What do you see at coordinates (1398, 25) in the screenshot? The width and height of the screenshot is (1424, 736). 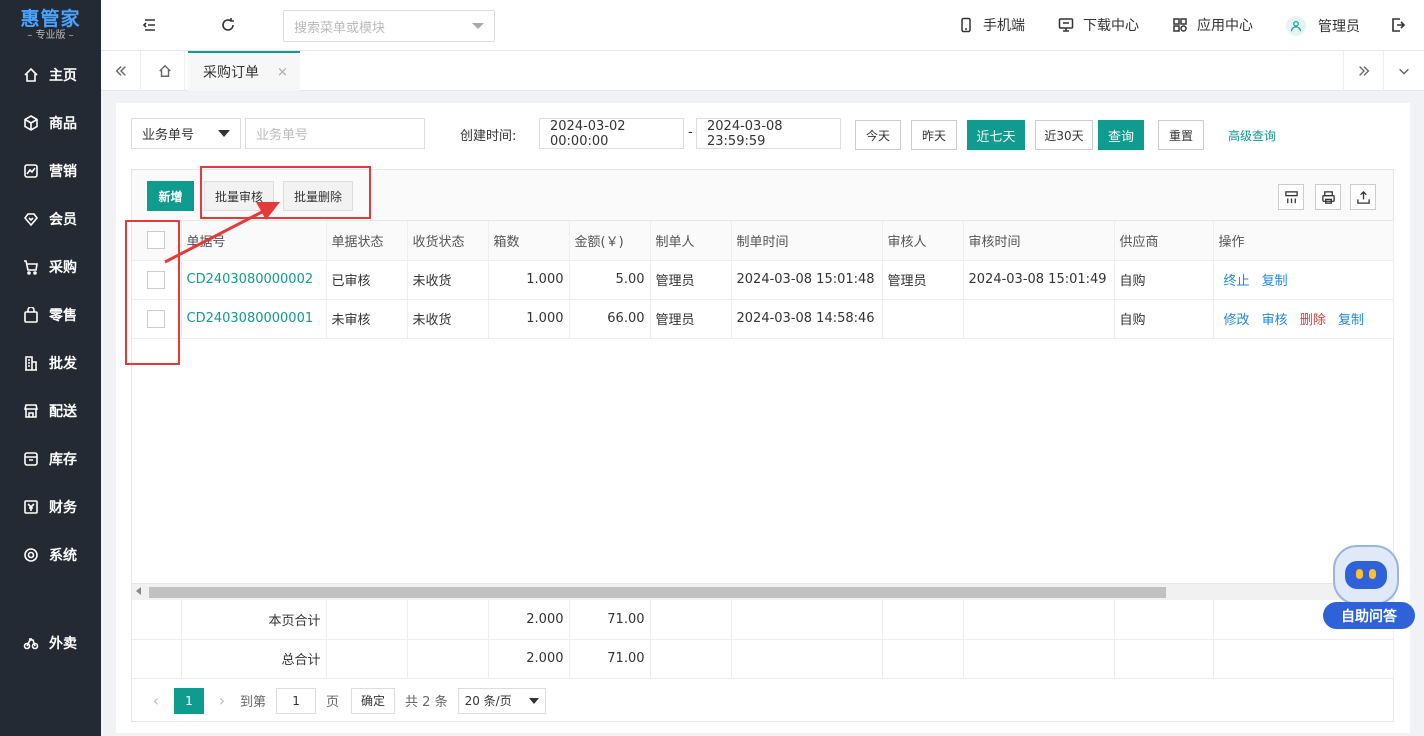 I see `logout-icon` at bounding box center [1398, 25].